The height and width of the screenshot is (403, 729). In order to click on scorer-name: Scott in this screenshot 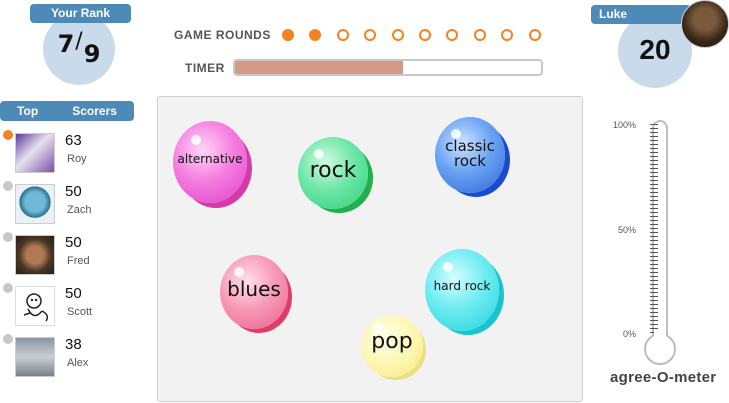, I will do `click(80, 312)`.